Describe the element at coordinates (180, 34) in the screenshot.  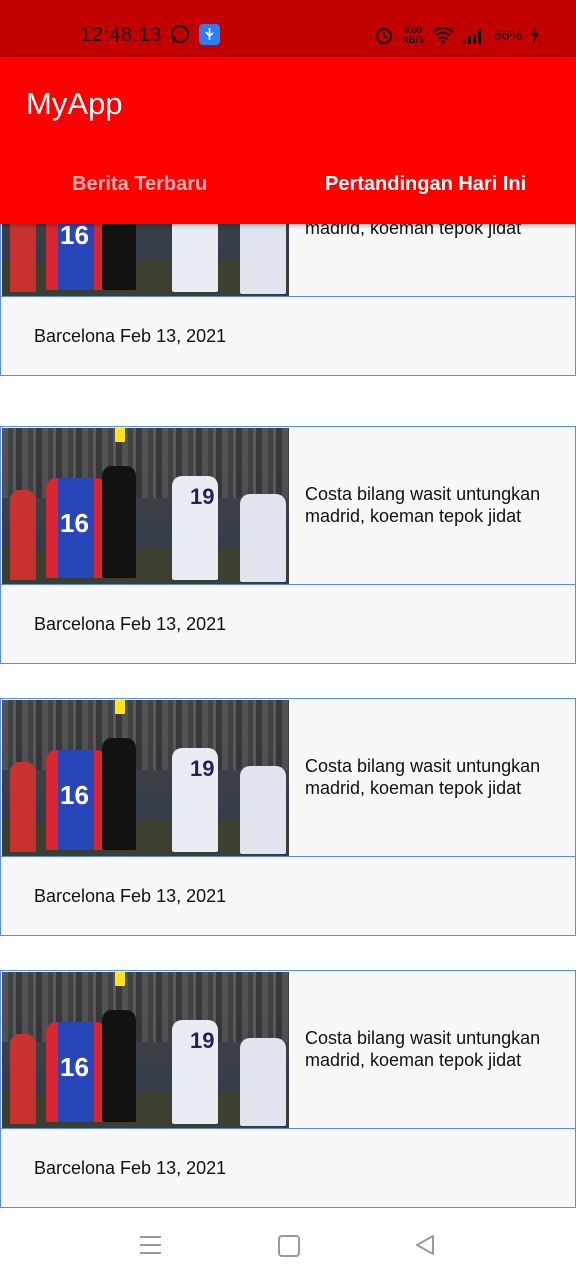
I see `whatsapp-icon` at that location.